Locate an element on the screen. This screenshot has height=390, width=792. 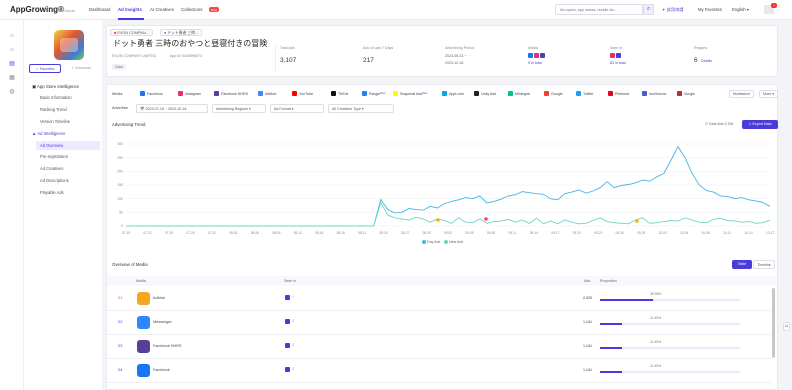
sidebar-section-app-store: ▣ App Store Intelligence is located at coordinates (55, 87).